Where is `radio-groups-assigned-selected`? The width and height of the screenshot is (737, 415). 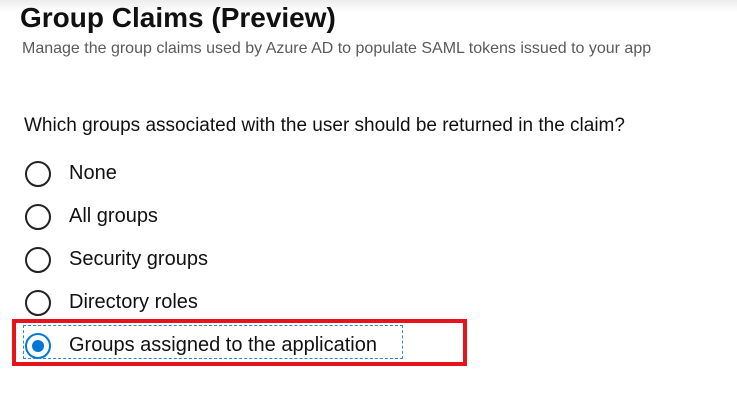
radio-groups-assigned-selected is located at coordinates (38, 345).